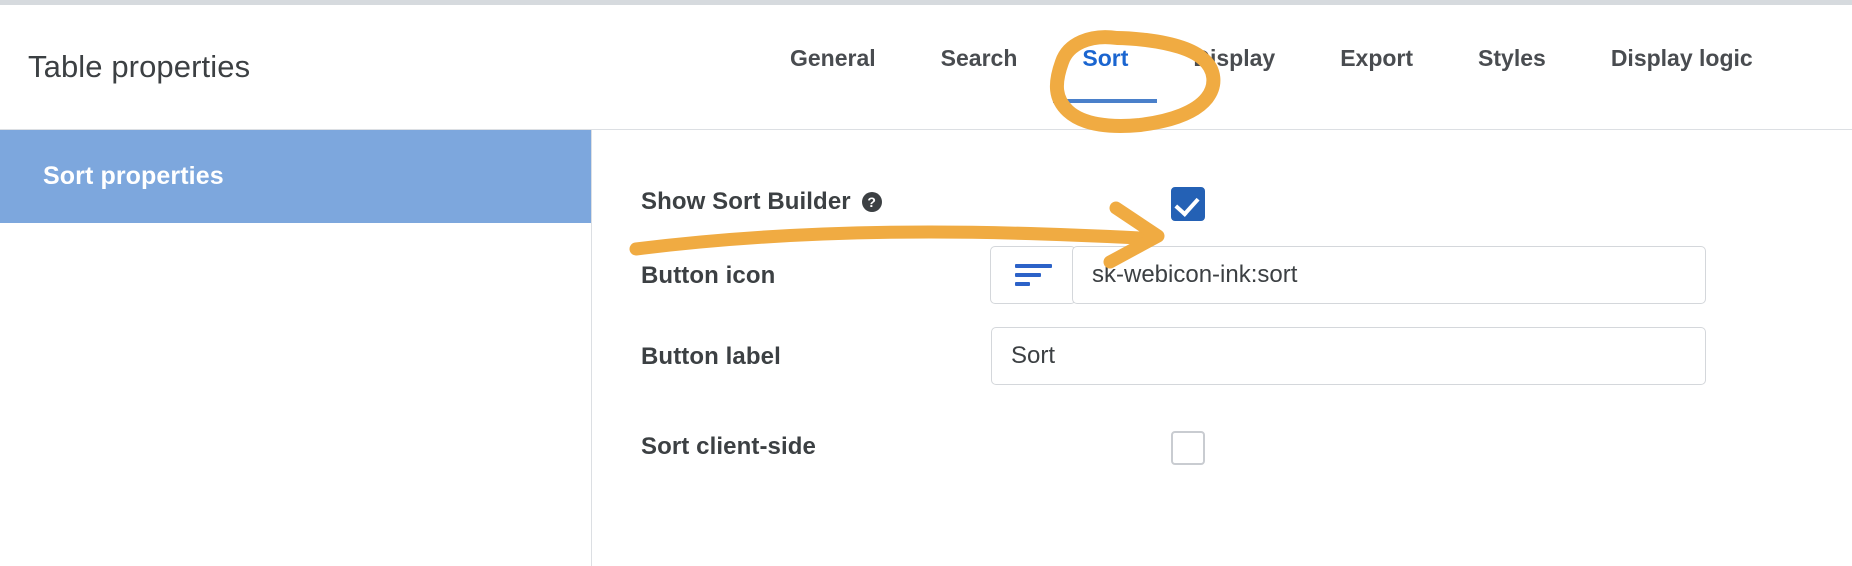 This screenshot has height=566, width=1852. Describe the element at coordinates (746, 201) in the screenshot. I see `show-sort-builder-text: Show Sort Builder` at that location.